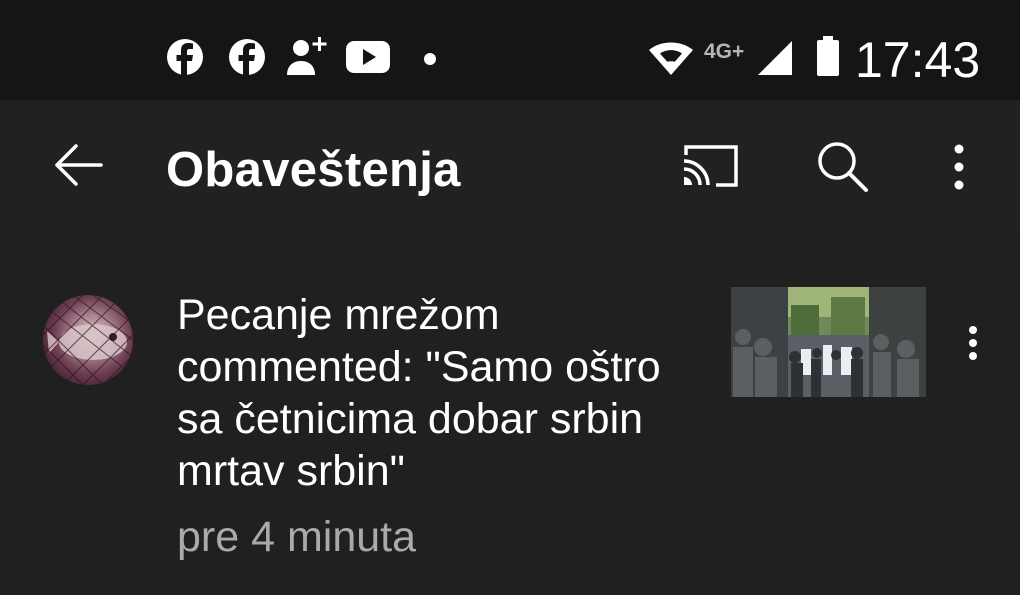 This screenshot has height=595, width=1020. I want to click on page-title: Obaveštenja, so click(313, 170).